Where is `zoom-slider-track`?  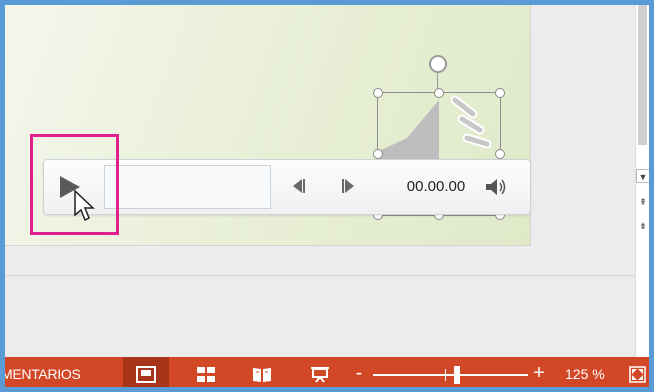
zoom-slider-track is located at coordinates (450, 375).